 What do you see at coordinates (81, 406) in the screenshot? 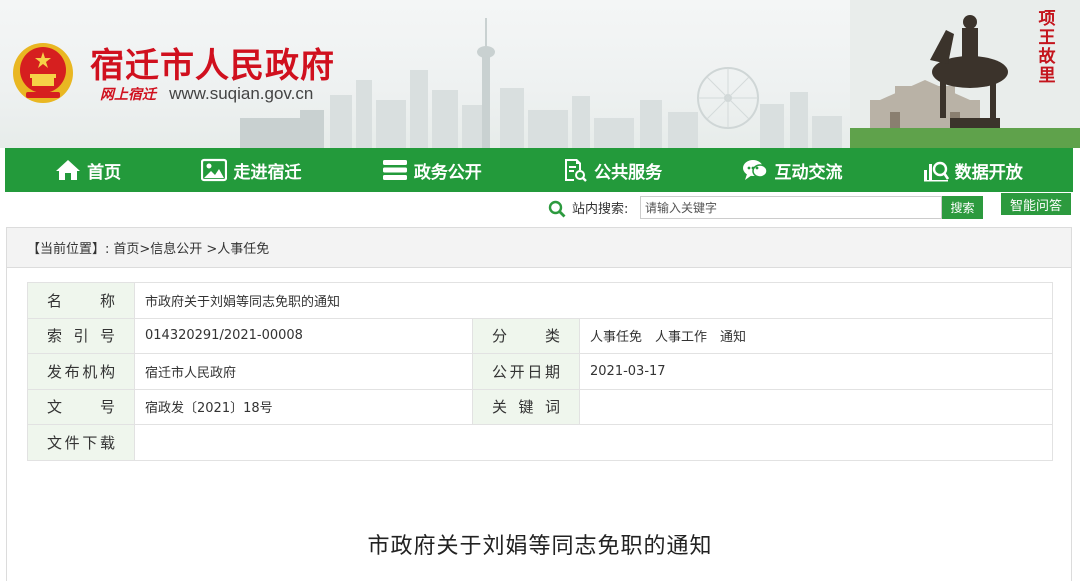
I see `docno-label: 文号` at bounding box center [81, 406].